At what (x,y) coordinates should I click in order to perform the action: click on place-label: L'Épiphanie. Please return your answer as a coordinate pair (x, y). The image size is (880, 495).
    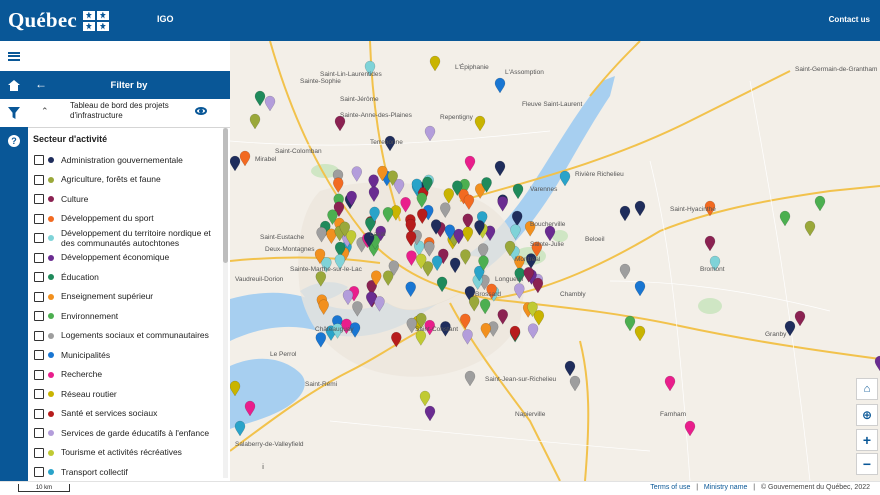
    Looking at the image, I should click on (472, 66).